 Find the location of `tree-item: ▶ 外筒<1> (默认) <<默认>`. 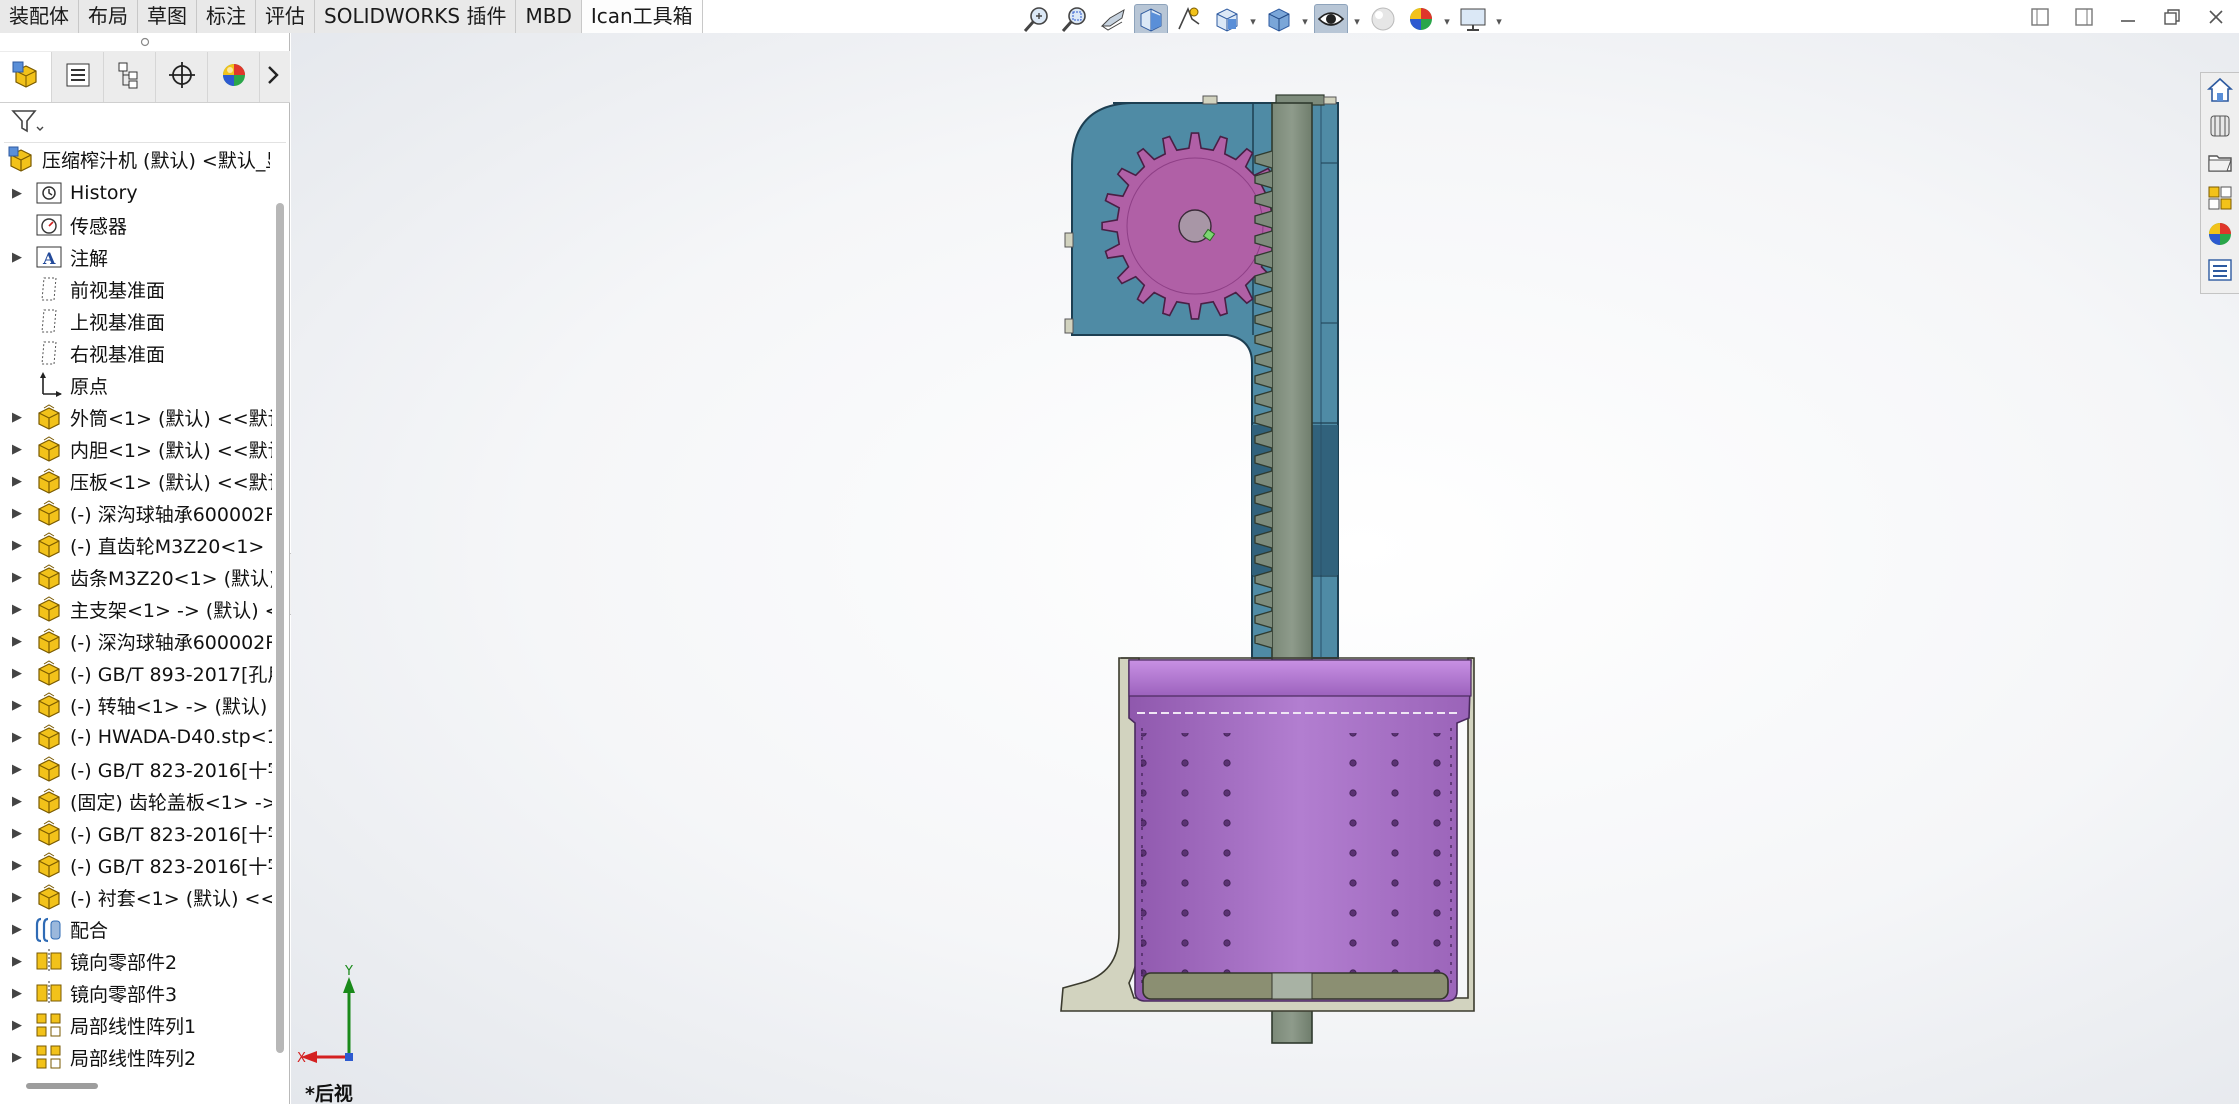

tree-item: ▶ 外筒<1> (默认) <<默认> is located at coordinates (136, 417).